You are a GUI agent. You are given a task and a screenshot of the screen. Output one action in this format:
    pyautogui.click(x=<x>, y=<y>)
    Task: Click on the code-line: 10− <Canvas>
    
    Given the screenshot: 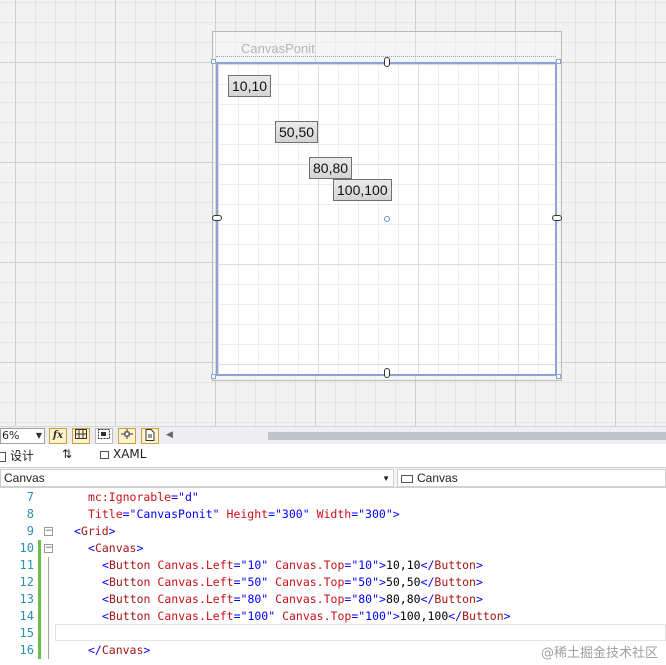 What is the action you would take?
    pyautogui.click(x=333, y=548)
    